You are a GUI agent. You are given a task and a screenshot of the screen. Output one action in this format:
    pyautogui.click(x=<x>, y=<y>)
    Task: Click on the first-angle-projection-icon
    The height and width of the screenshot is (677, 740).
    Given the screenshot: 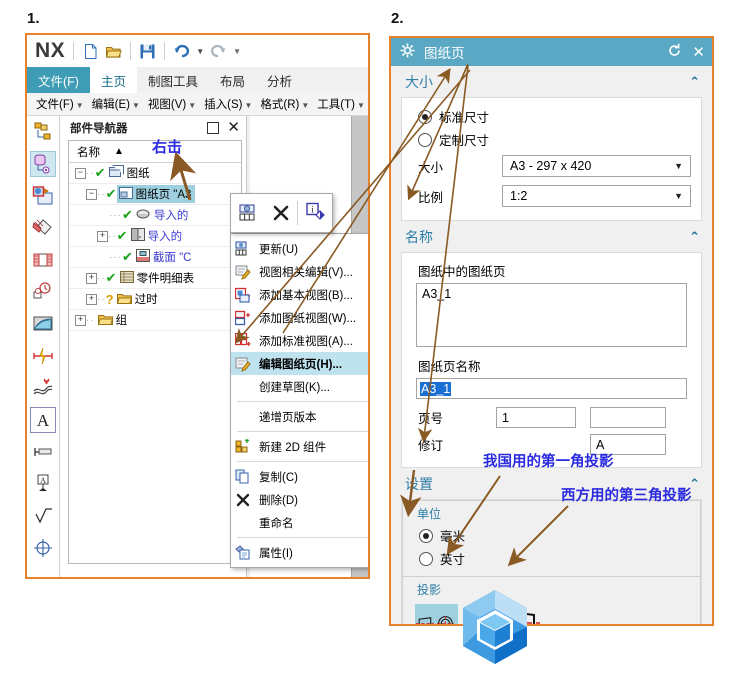 What is the action you would take?
    pyautogui.click(x=436, y=614)
    